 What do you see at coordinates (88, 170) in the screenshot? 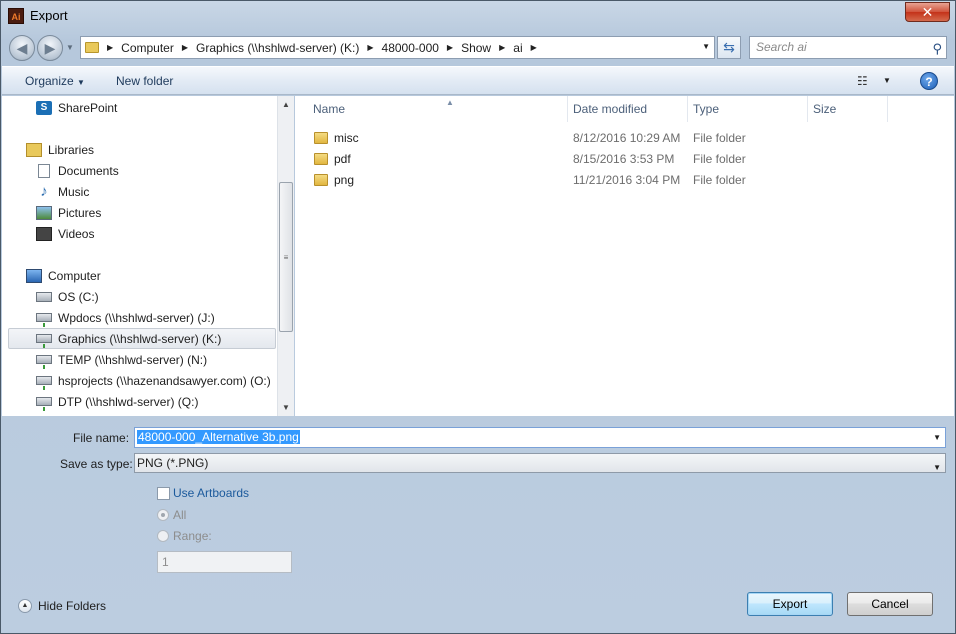
I see `nav-item-label: Documents` at bounding box center [88, 170].